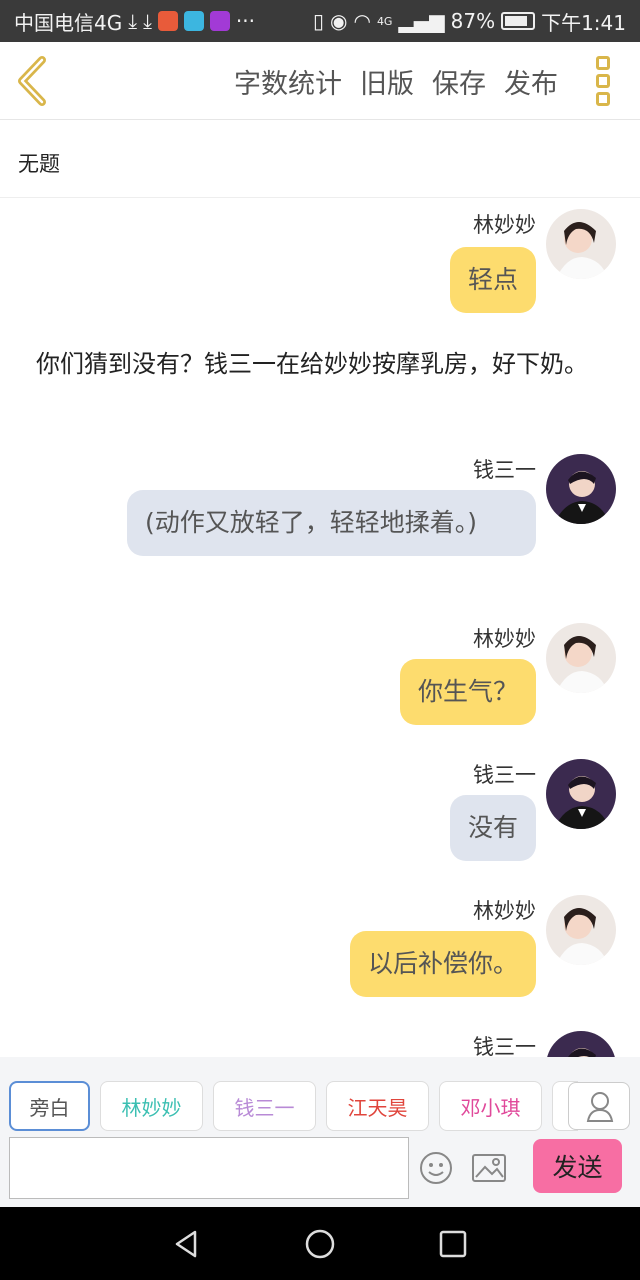  Describe the element at coordinates (518, 21) in the screenshot. I see `battery-icon` at that location.